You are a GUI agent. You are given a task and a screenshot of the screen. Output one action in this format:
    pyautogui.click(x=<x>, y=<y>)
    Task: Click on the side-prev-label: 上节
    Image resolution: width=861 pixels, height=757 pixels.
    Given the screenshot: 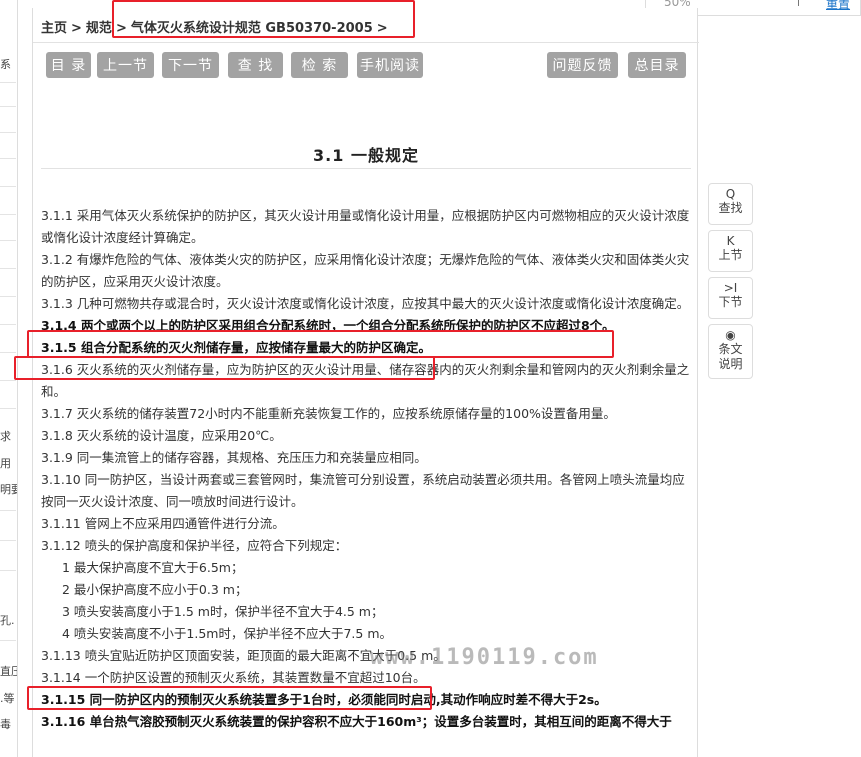 What is the action you would take?
    pyautogui.click(x=730, y=255)
    